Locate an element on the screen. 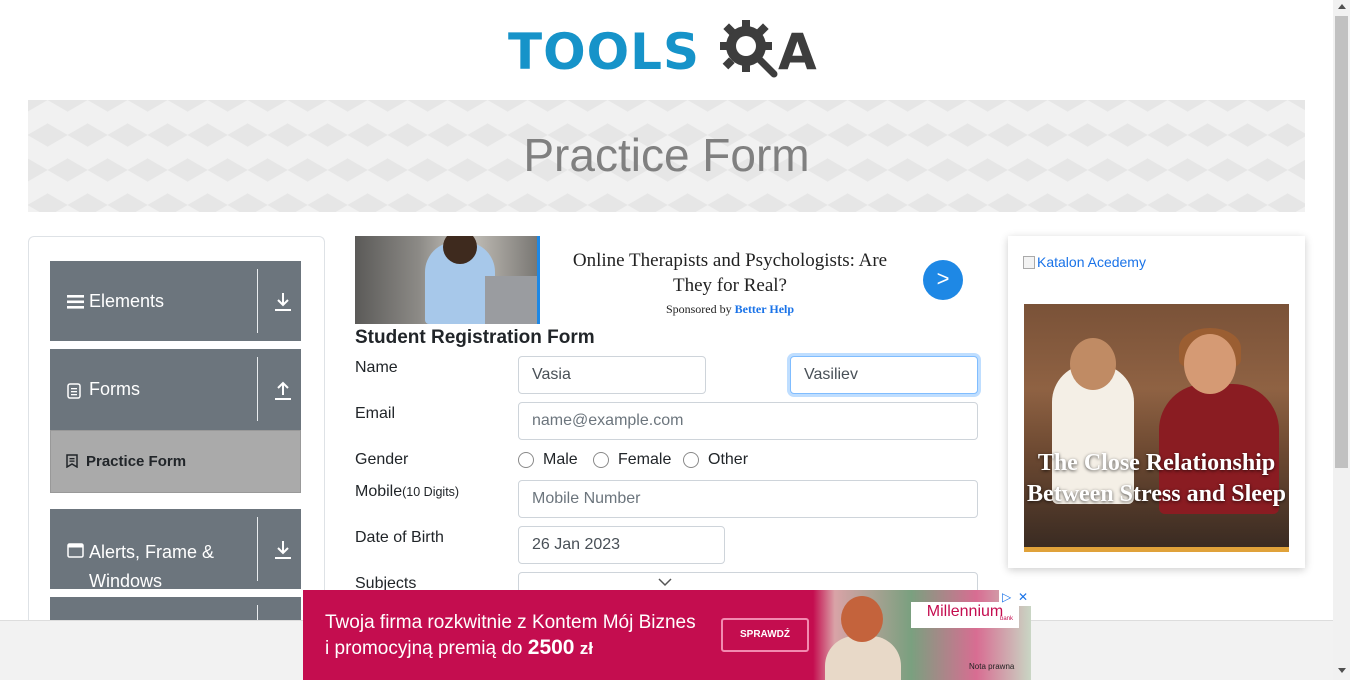 The height and width of the screenshot is (680, 1350). sidebar-group-alerts: Alerts, Frame & Windows is located at coordinates (175, 550).